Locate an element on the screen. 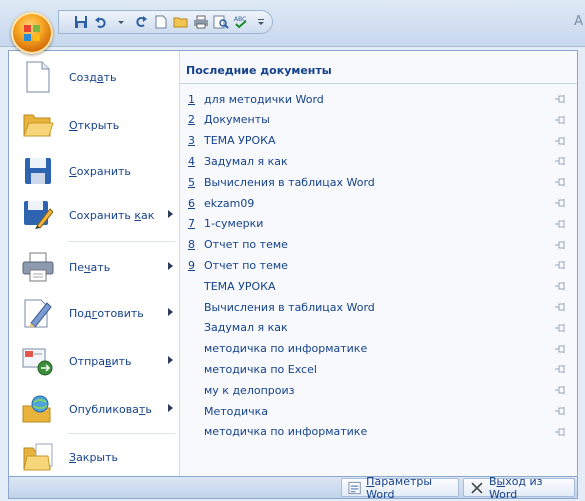 This screenshot has width=585, height=501. menu-footer: Параметры Word Выход из Word is located at coordinates (293, 488).